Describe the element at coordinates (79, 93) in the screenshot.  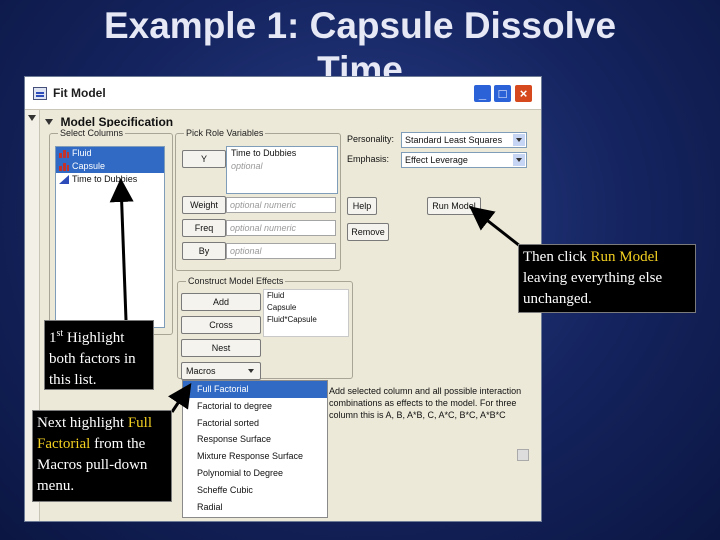
I see `window-title: Fit Model` at that location.